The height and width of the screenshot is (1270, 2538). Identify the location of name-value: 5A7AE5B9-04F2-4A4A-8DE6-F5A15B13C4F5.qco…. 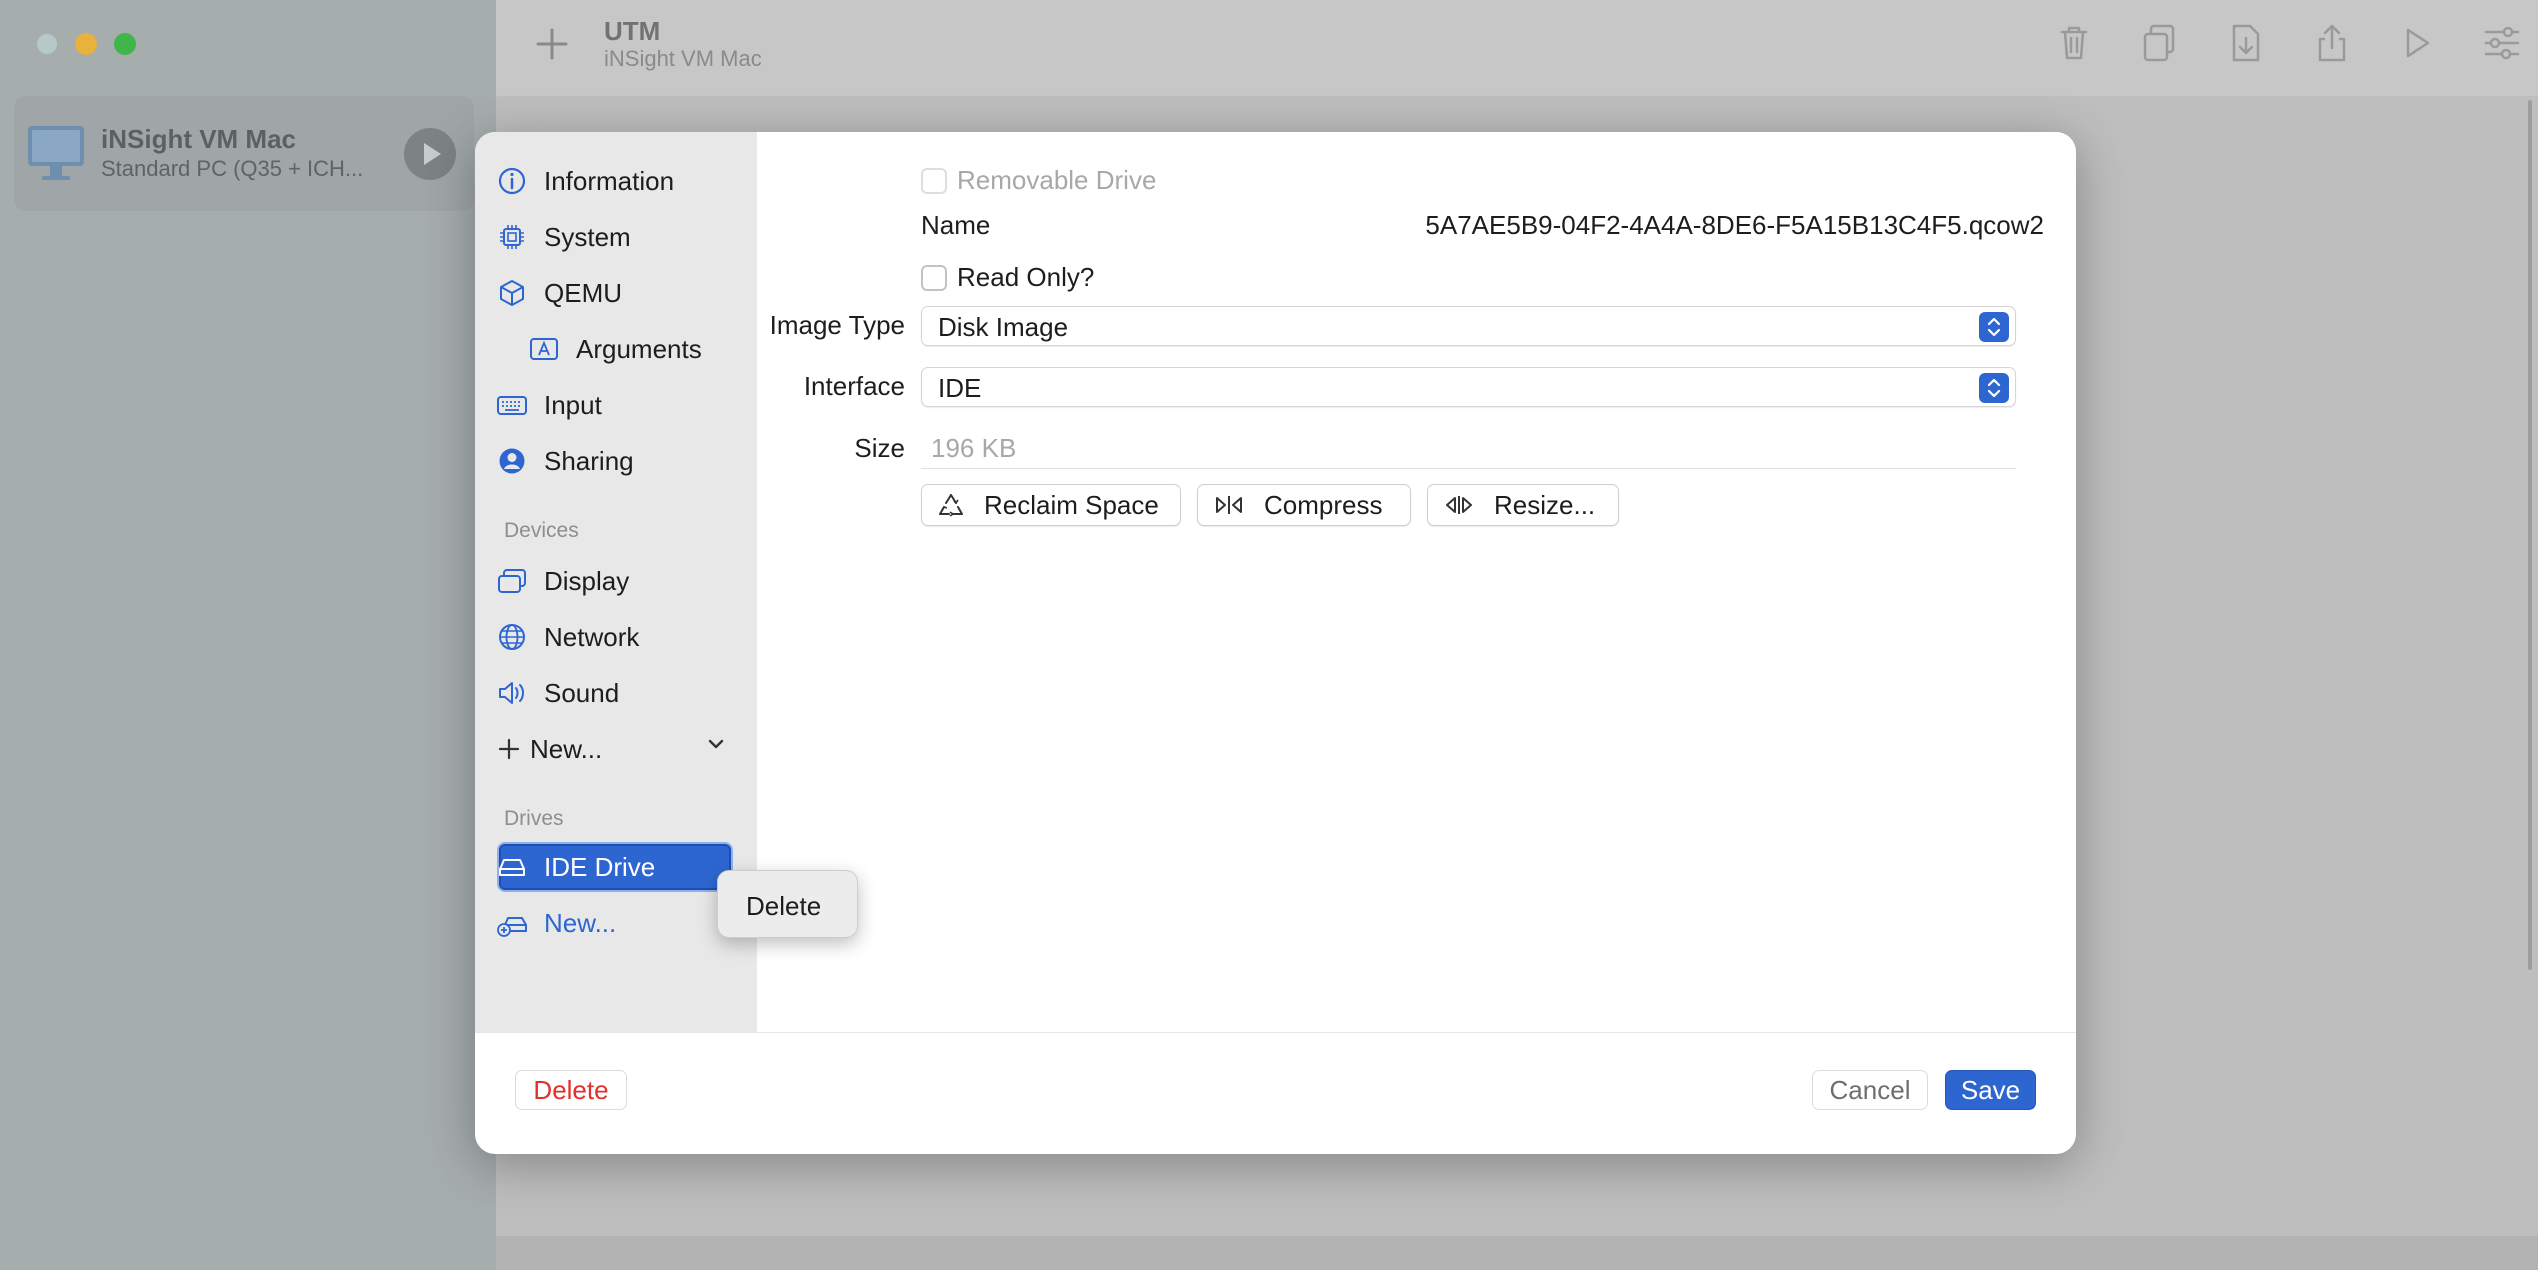
(1734, 225).